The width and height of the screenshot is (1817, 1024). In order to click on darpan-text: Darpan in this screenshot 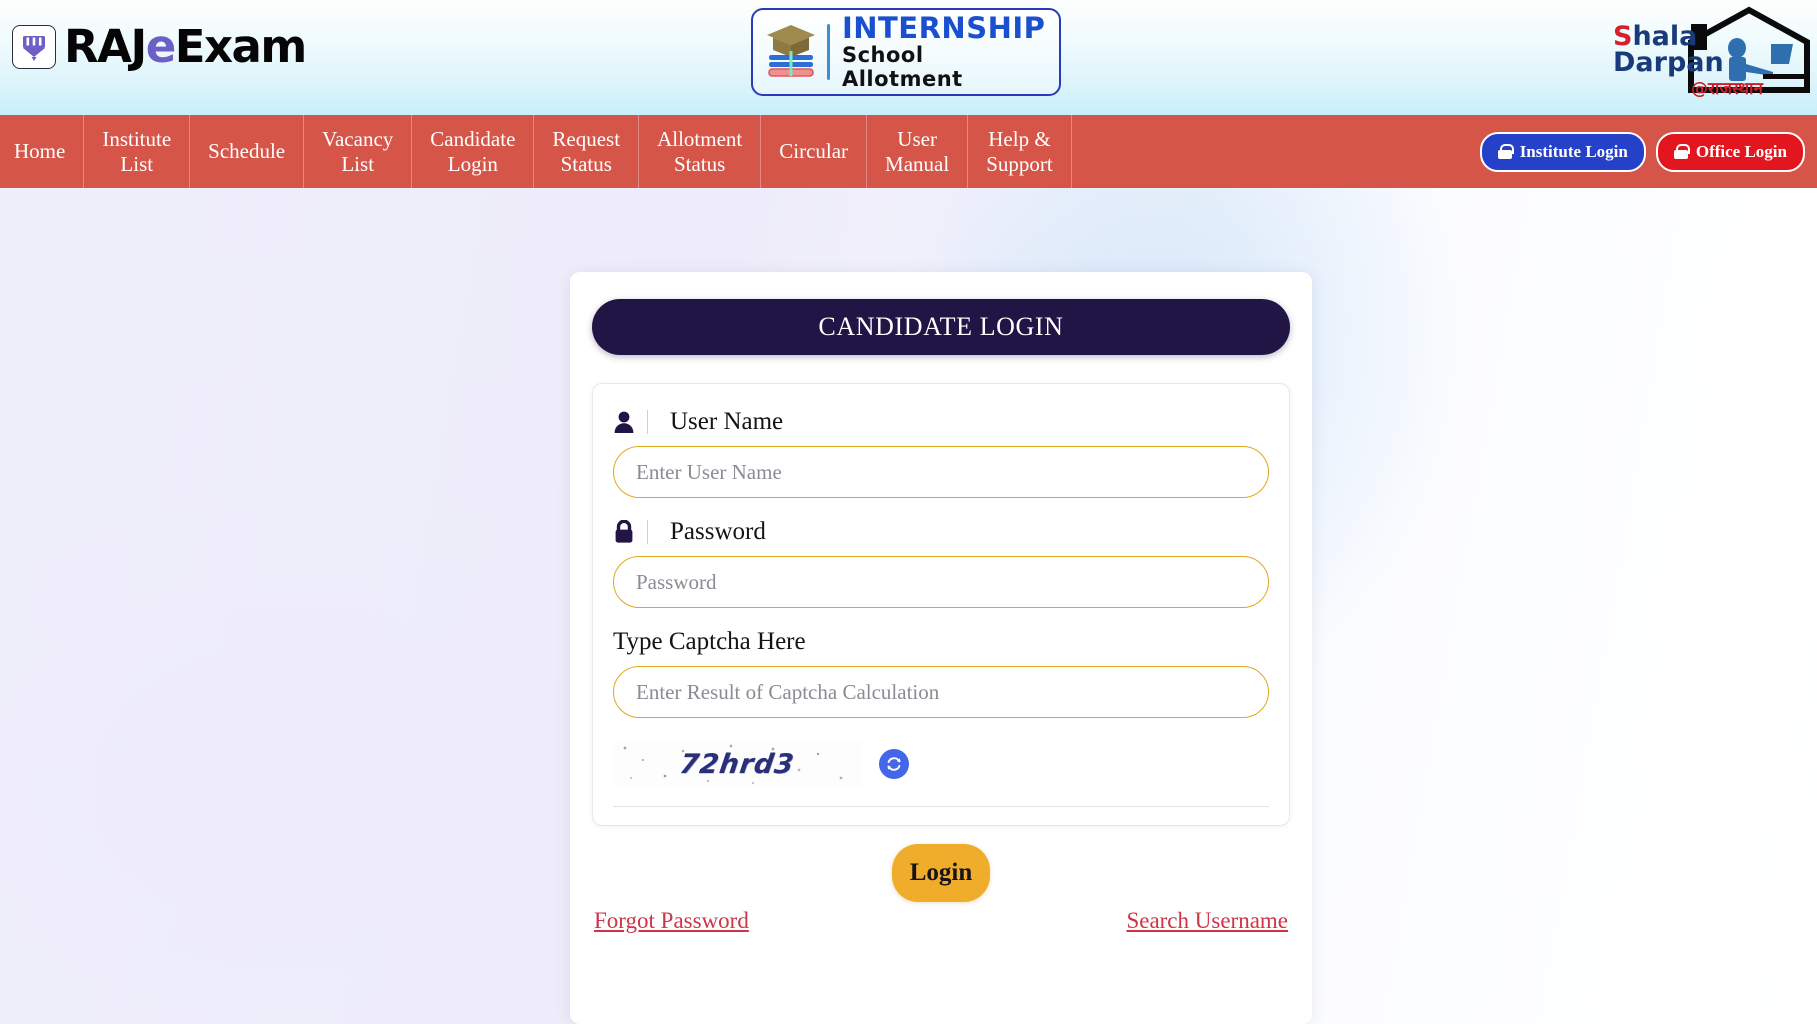, I will do `click(1668, 62)`.